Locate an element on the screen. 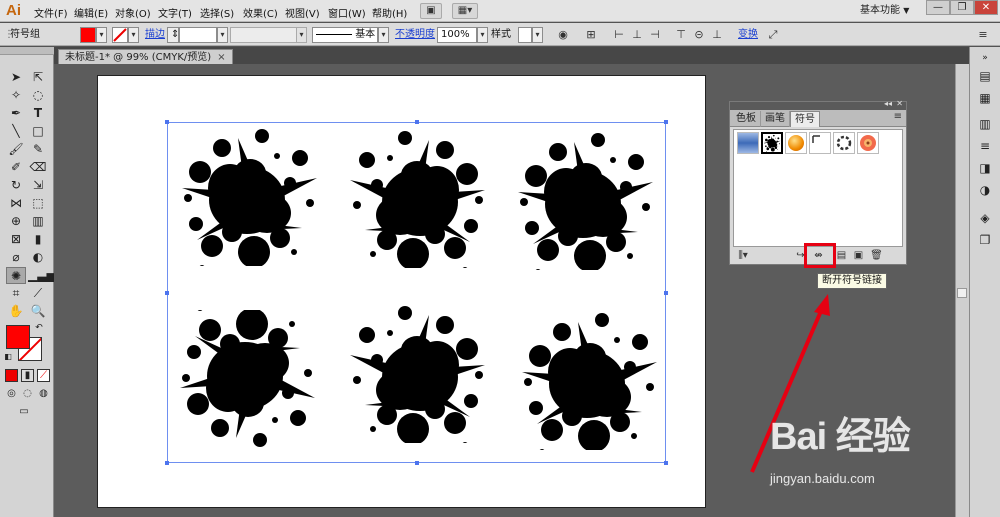  symbol-libraries-menu-icon: ⫼▾ is located at coordinates (743, 256).